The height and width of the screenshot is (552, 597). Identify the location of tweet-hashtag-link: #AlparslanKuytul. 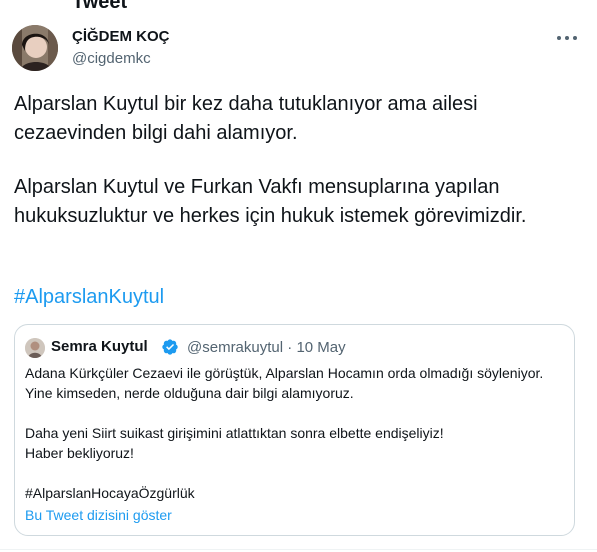
(89, 297).